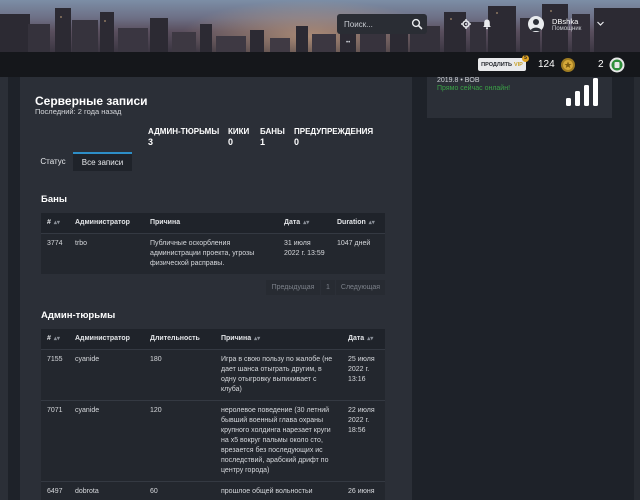 The width and height of the screenshot is (640, 500). What do you see at coordinates (55, 490) in the screenshot?
I see `jail-id: 6497` at bounding box center [55, 490].